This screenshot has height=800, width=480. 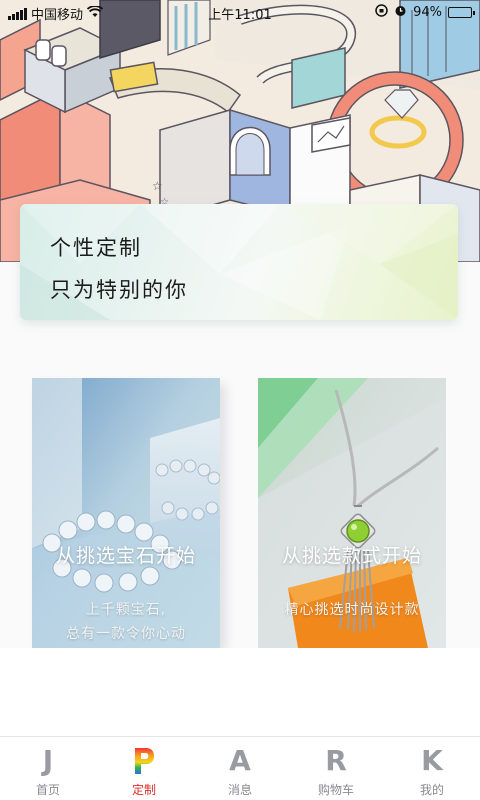 I want to click on tab-customize: 定制, so click(x=144, y=768).